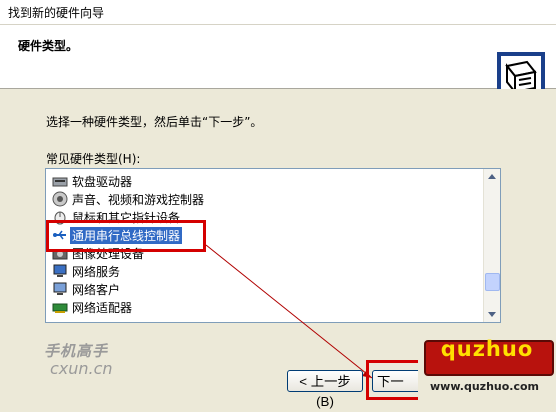 The width and height of the screenshot is (556, 412). What do you see at coordinates (487, 370) in the screenshot?
I see `brand-logo: quzhuo www.quzhuo.com` at bounding box center [487, 370].